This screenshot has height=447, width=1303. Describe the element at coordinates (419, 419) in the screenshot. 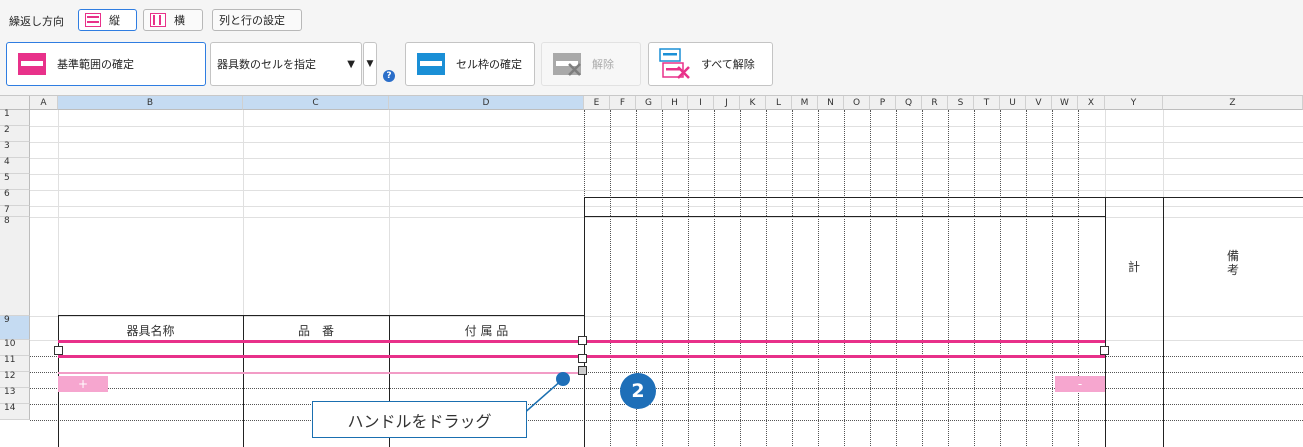

I see `drag-handle-callout: ハンドルをドラッグ` at that location.